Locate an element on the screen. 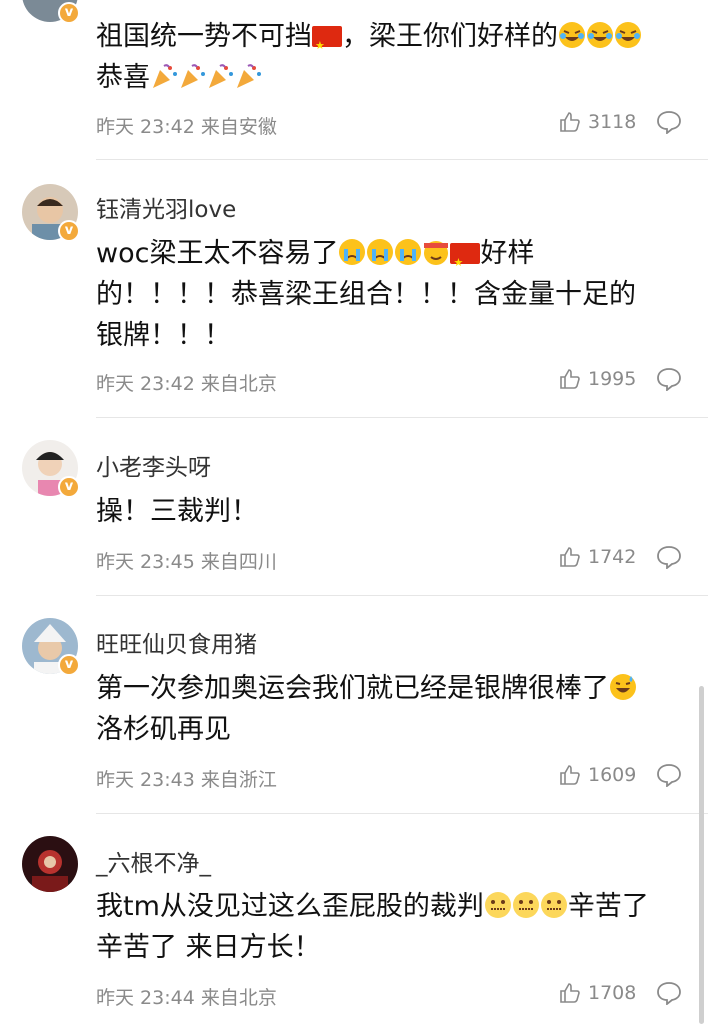  comment-time: 昨天 23:43 is located at coordinates (145, 780).